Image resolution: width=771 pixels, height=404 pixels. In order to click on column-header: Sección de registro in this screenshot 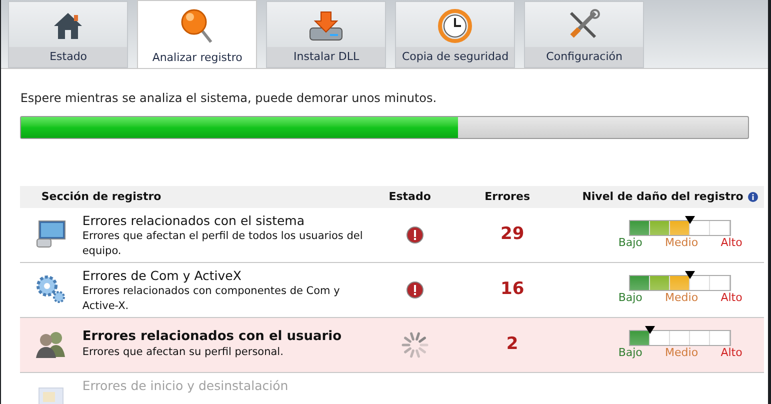, I will do `click(101, 196)`.